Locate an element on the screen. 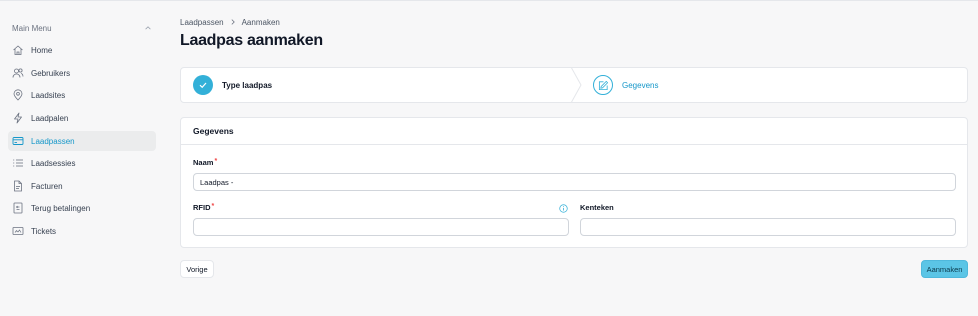  previous-button: Vorige is located at coordinates (197, 269).